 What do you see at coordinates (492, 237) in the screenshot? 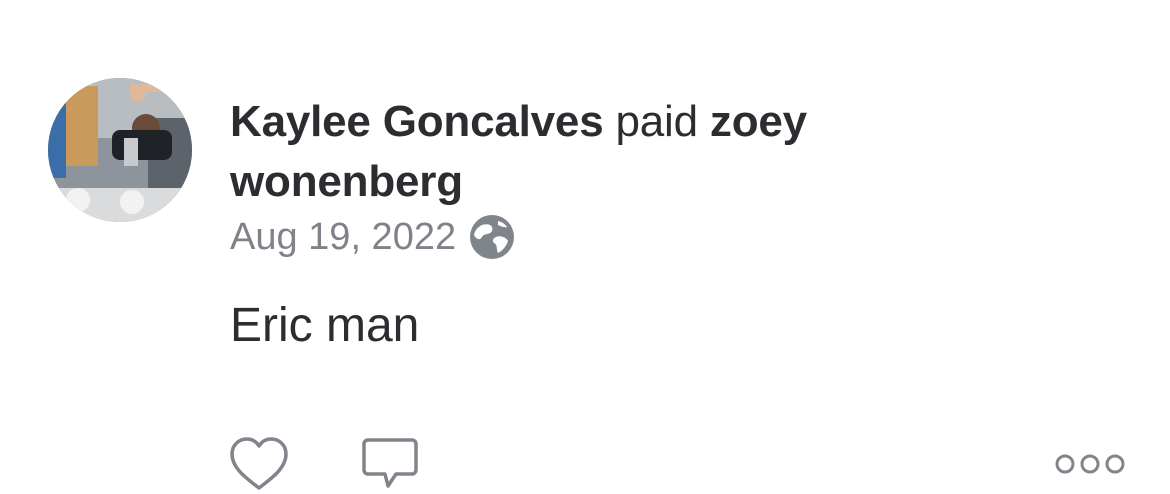
I see `globe-icon` at bounding box center [492, 237].